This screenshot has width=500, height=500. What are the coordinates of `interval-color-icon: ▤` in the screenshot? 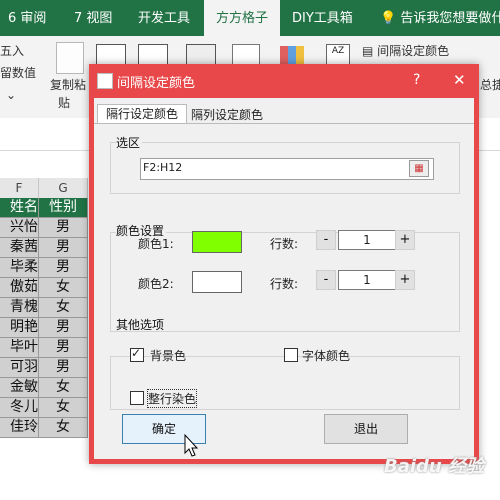 It's located at (368, 51).